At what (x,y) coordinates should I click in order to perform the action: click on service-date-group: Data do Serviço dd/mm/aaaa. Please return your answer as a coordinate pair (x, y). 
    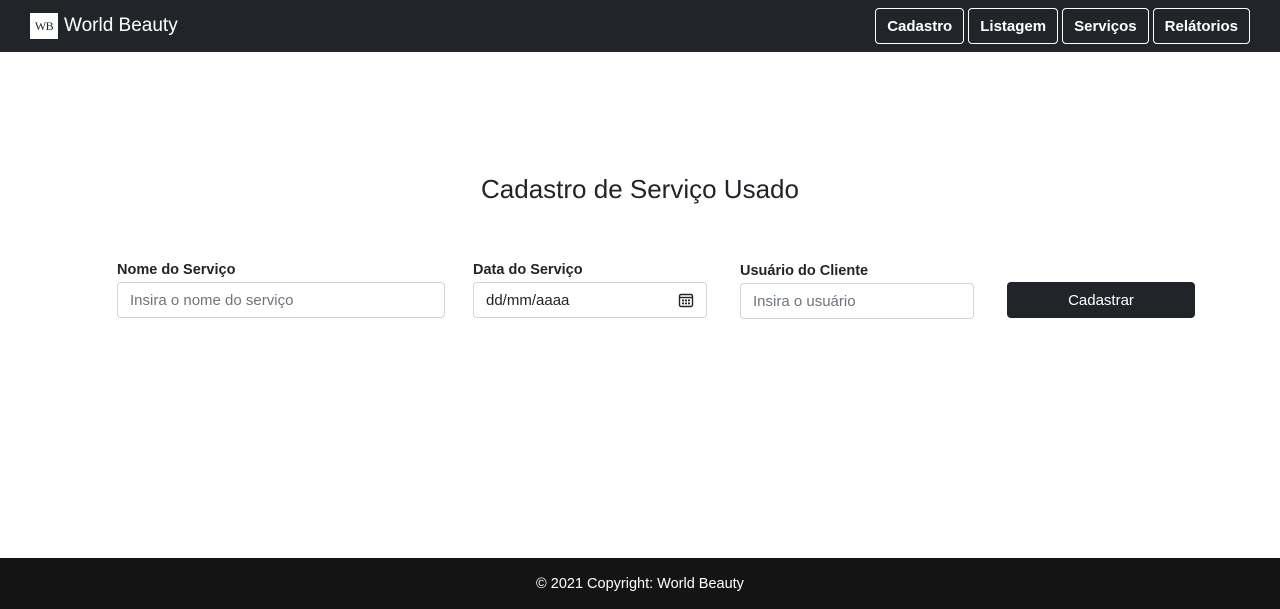
    Looking at the image, I should click on (590, 290).